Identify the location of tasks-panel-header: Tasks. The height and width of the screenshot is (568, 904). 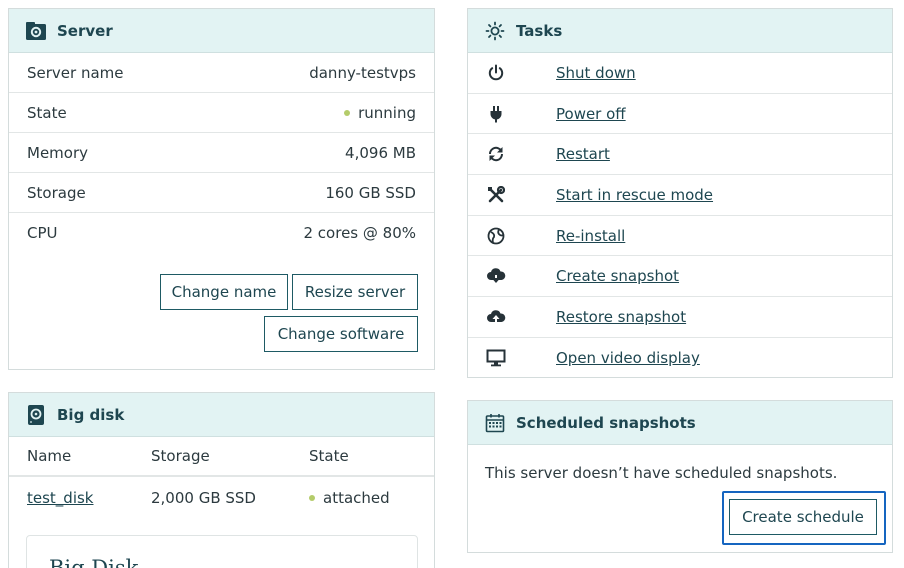
(680, 31).